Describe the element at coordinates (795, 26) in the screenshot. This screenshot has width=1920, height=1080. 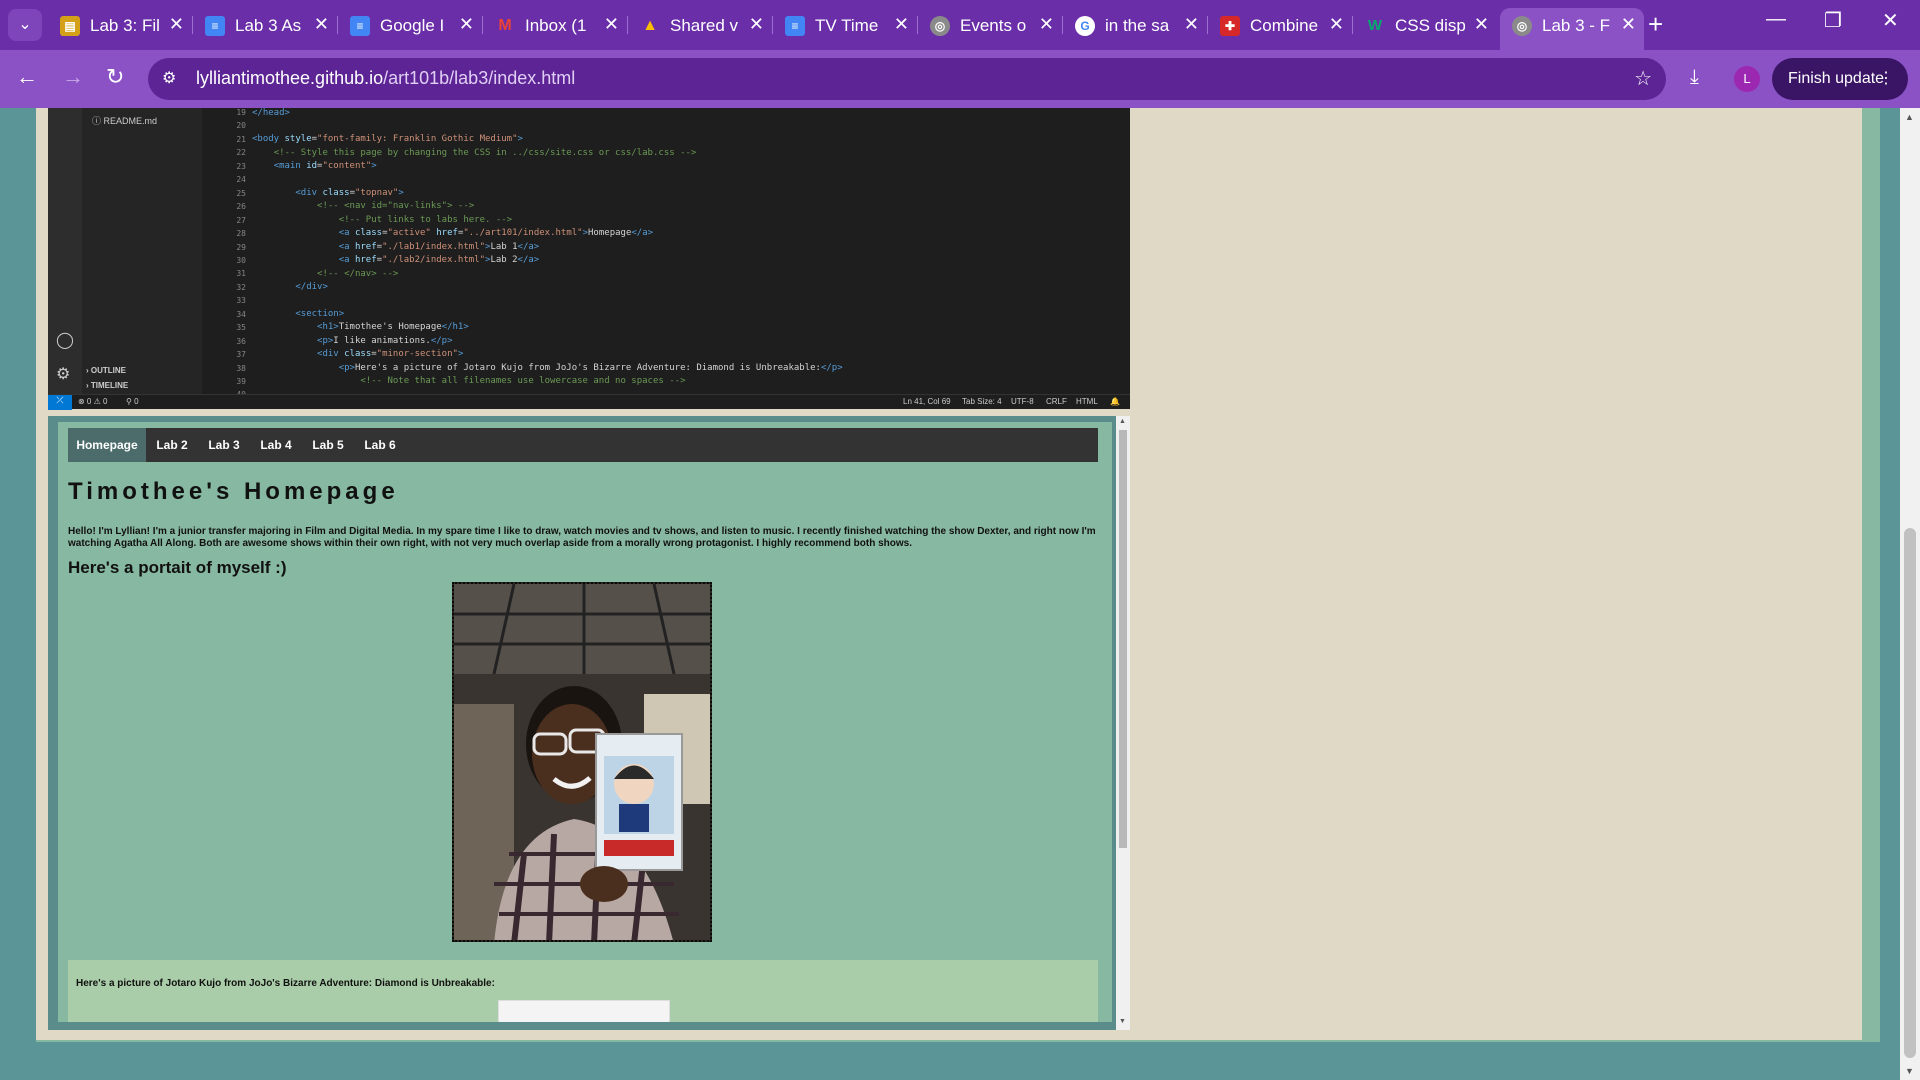
I see `google-docs-icon: ≡` at that location.